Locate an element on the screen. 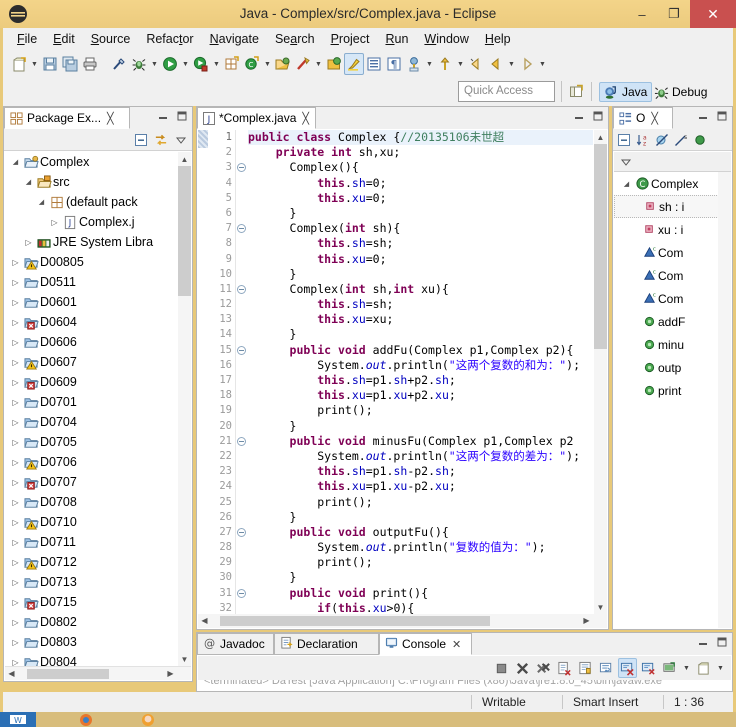  maximize-button: ❐ is located at coordinates (674, 14).